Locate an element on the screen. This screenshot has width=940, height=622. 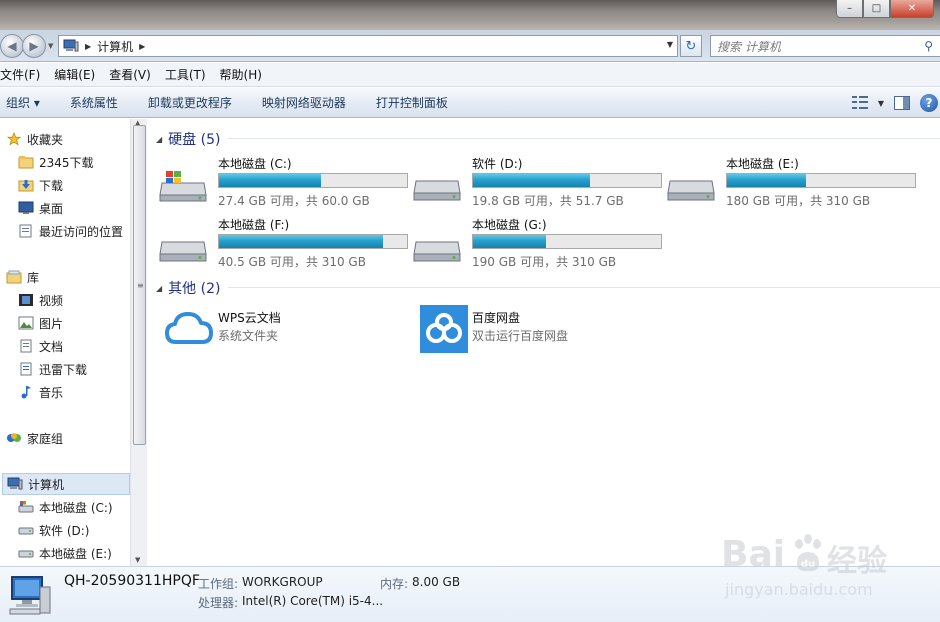
help-icon: ? is located at coordinates (929, 103).